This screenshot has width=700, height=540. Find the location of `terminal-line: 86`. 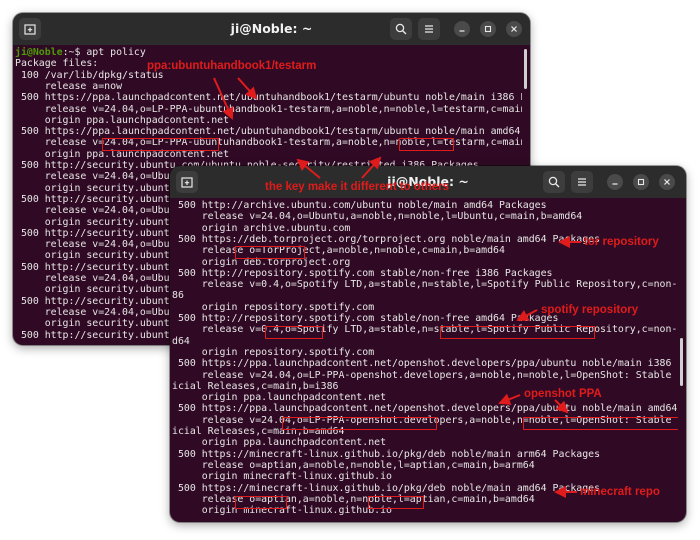

terminal-line: 86 is located at coordinates (178, 296).